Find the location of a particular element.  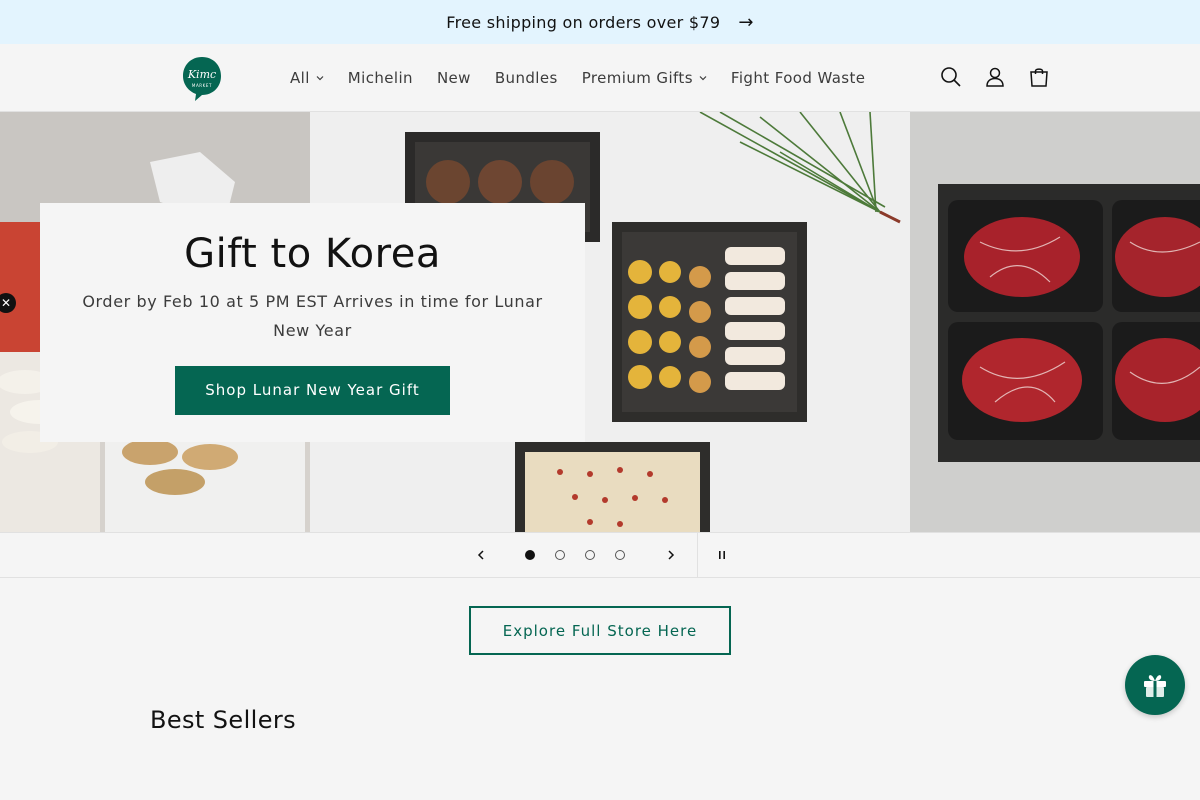

cart-icon is located at coordinates (1039, 77).